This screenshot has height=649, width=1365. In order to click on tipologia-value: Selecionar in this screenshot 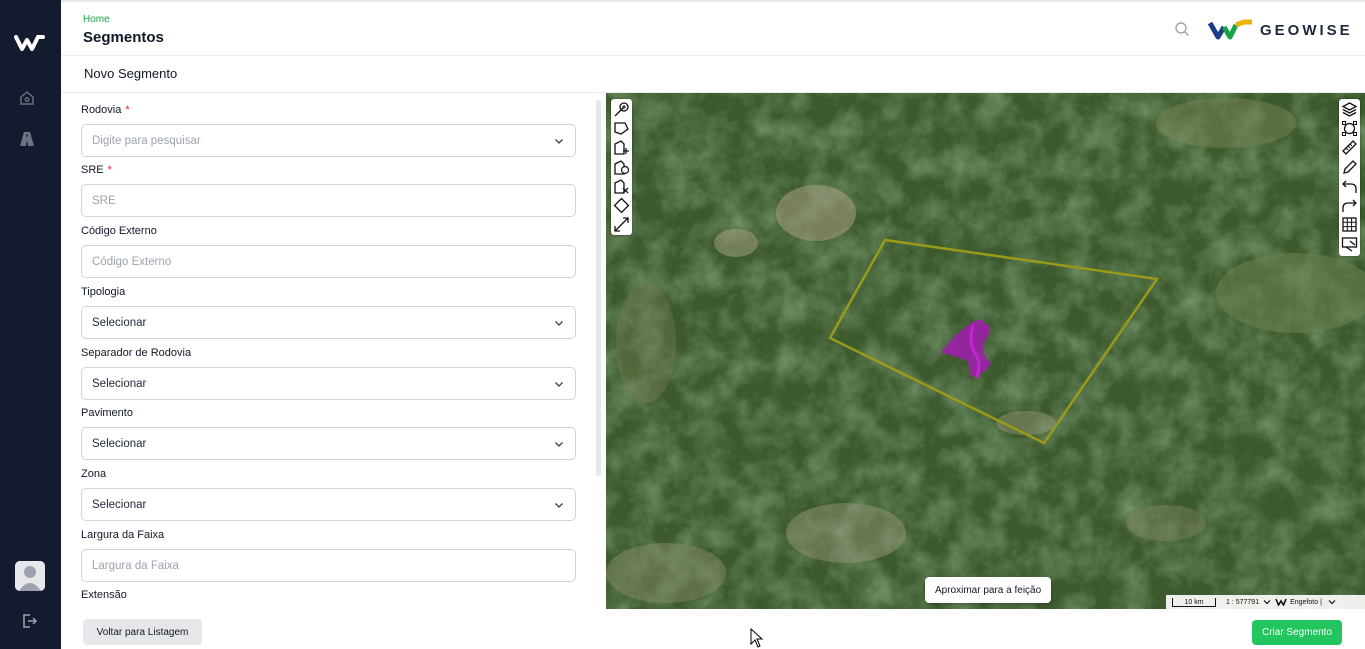, I will do `click(119, 322)`.